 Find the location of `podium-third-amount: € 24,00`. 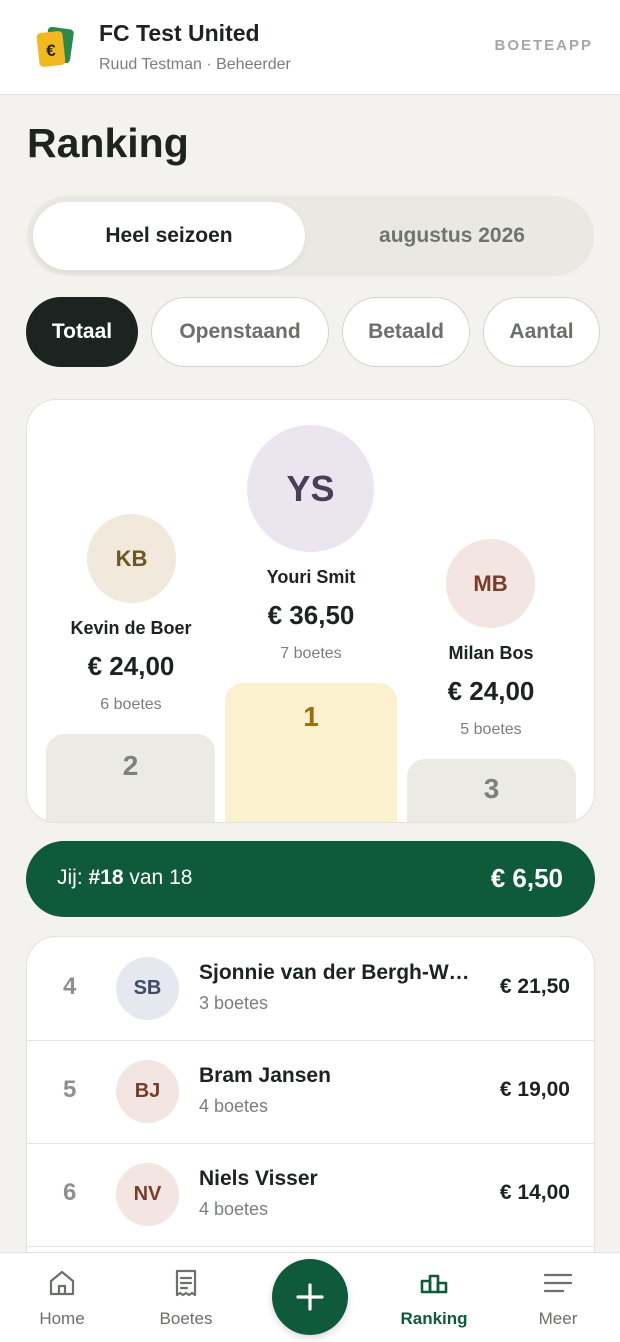

podium-third-amount: € 24,00 is located at coordinates (491, 691).